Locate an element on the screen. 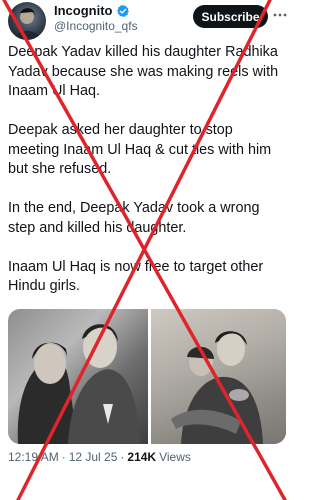  avatar is located at coordinates (27, 21).